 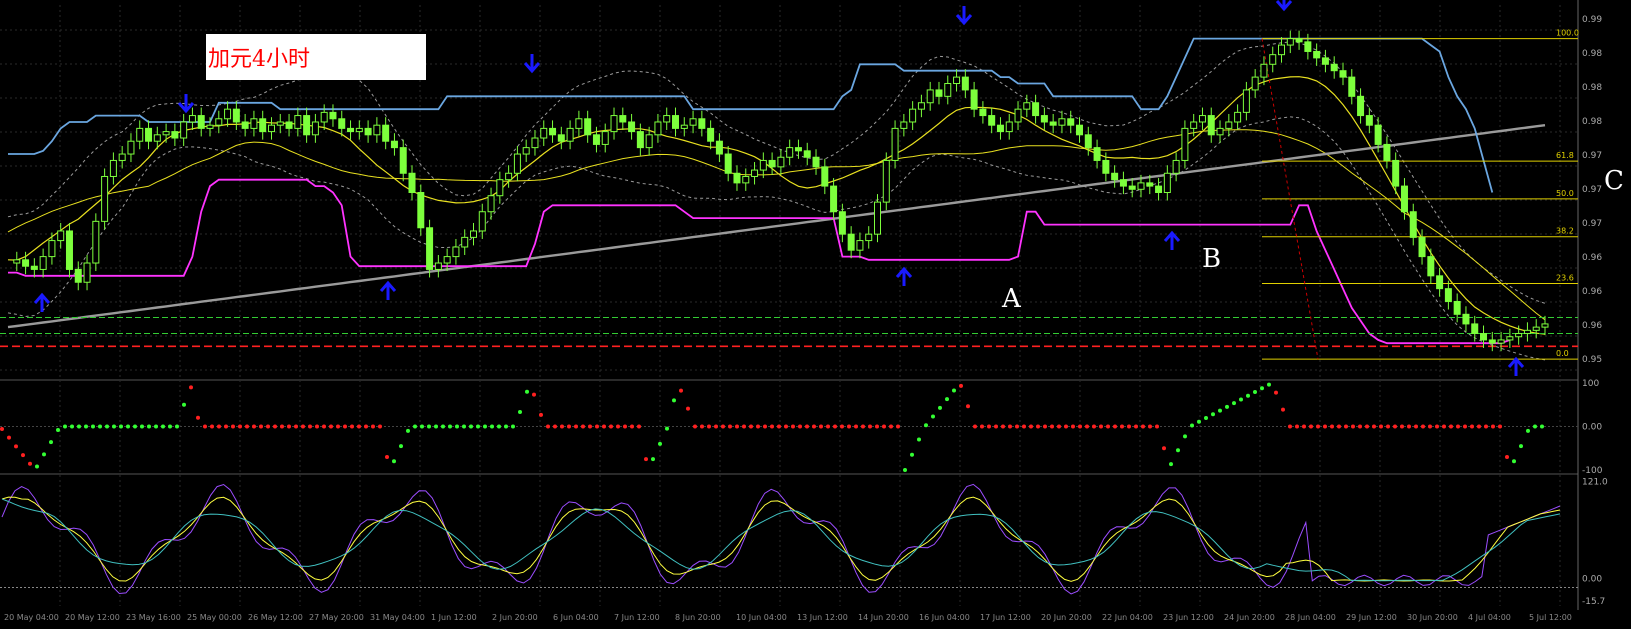 I want to click on time-tick-label: 20 Jun 20:00, so click(x=1066, y=617).